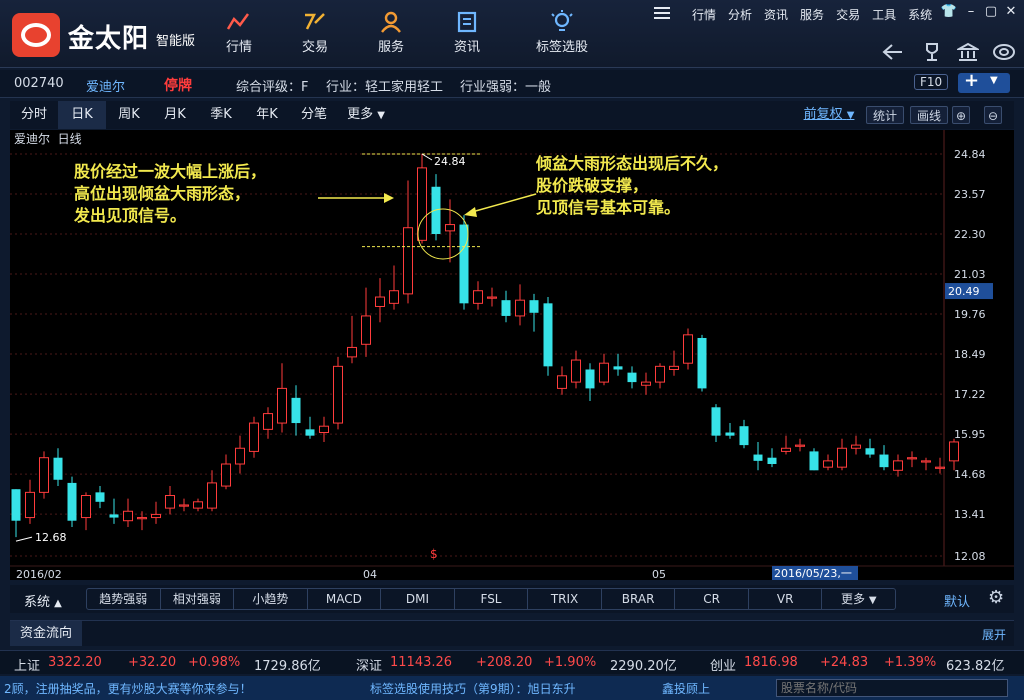 The image size is (1024, 700). What do you see at coordinates (643, 666) in the screenshot?
I see `index-amount: 2290.20亿` at bounding box center [643, 666].